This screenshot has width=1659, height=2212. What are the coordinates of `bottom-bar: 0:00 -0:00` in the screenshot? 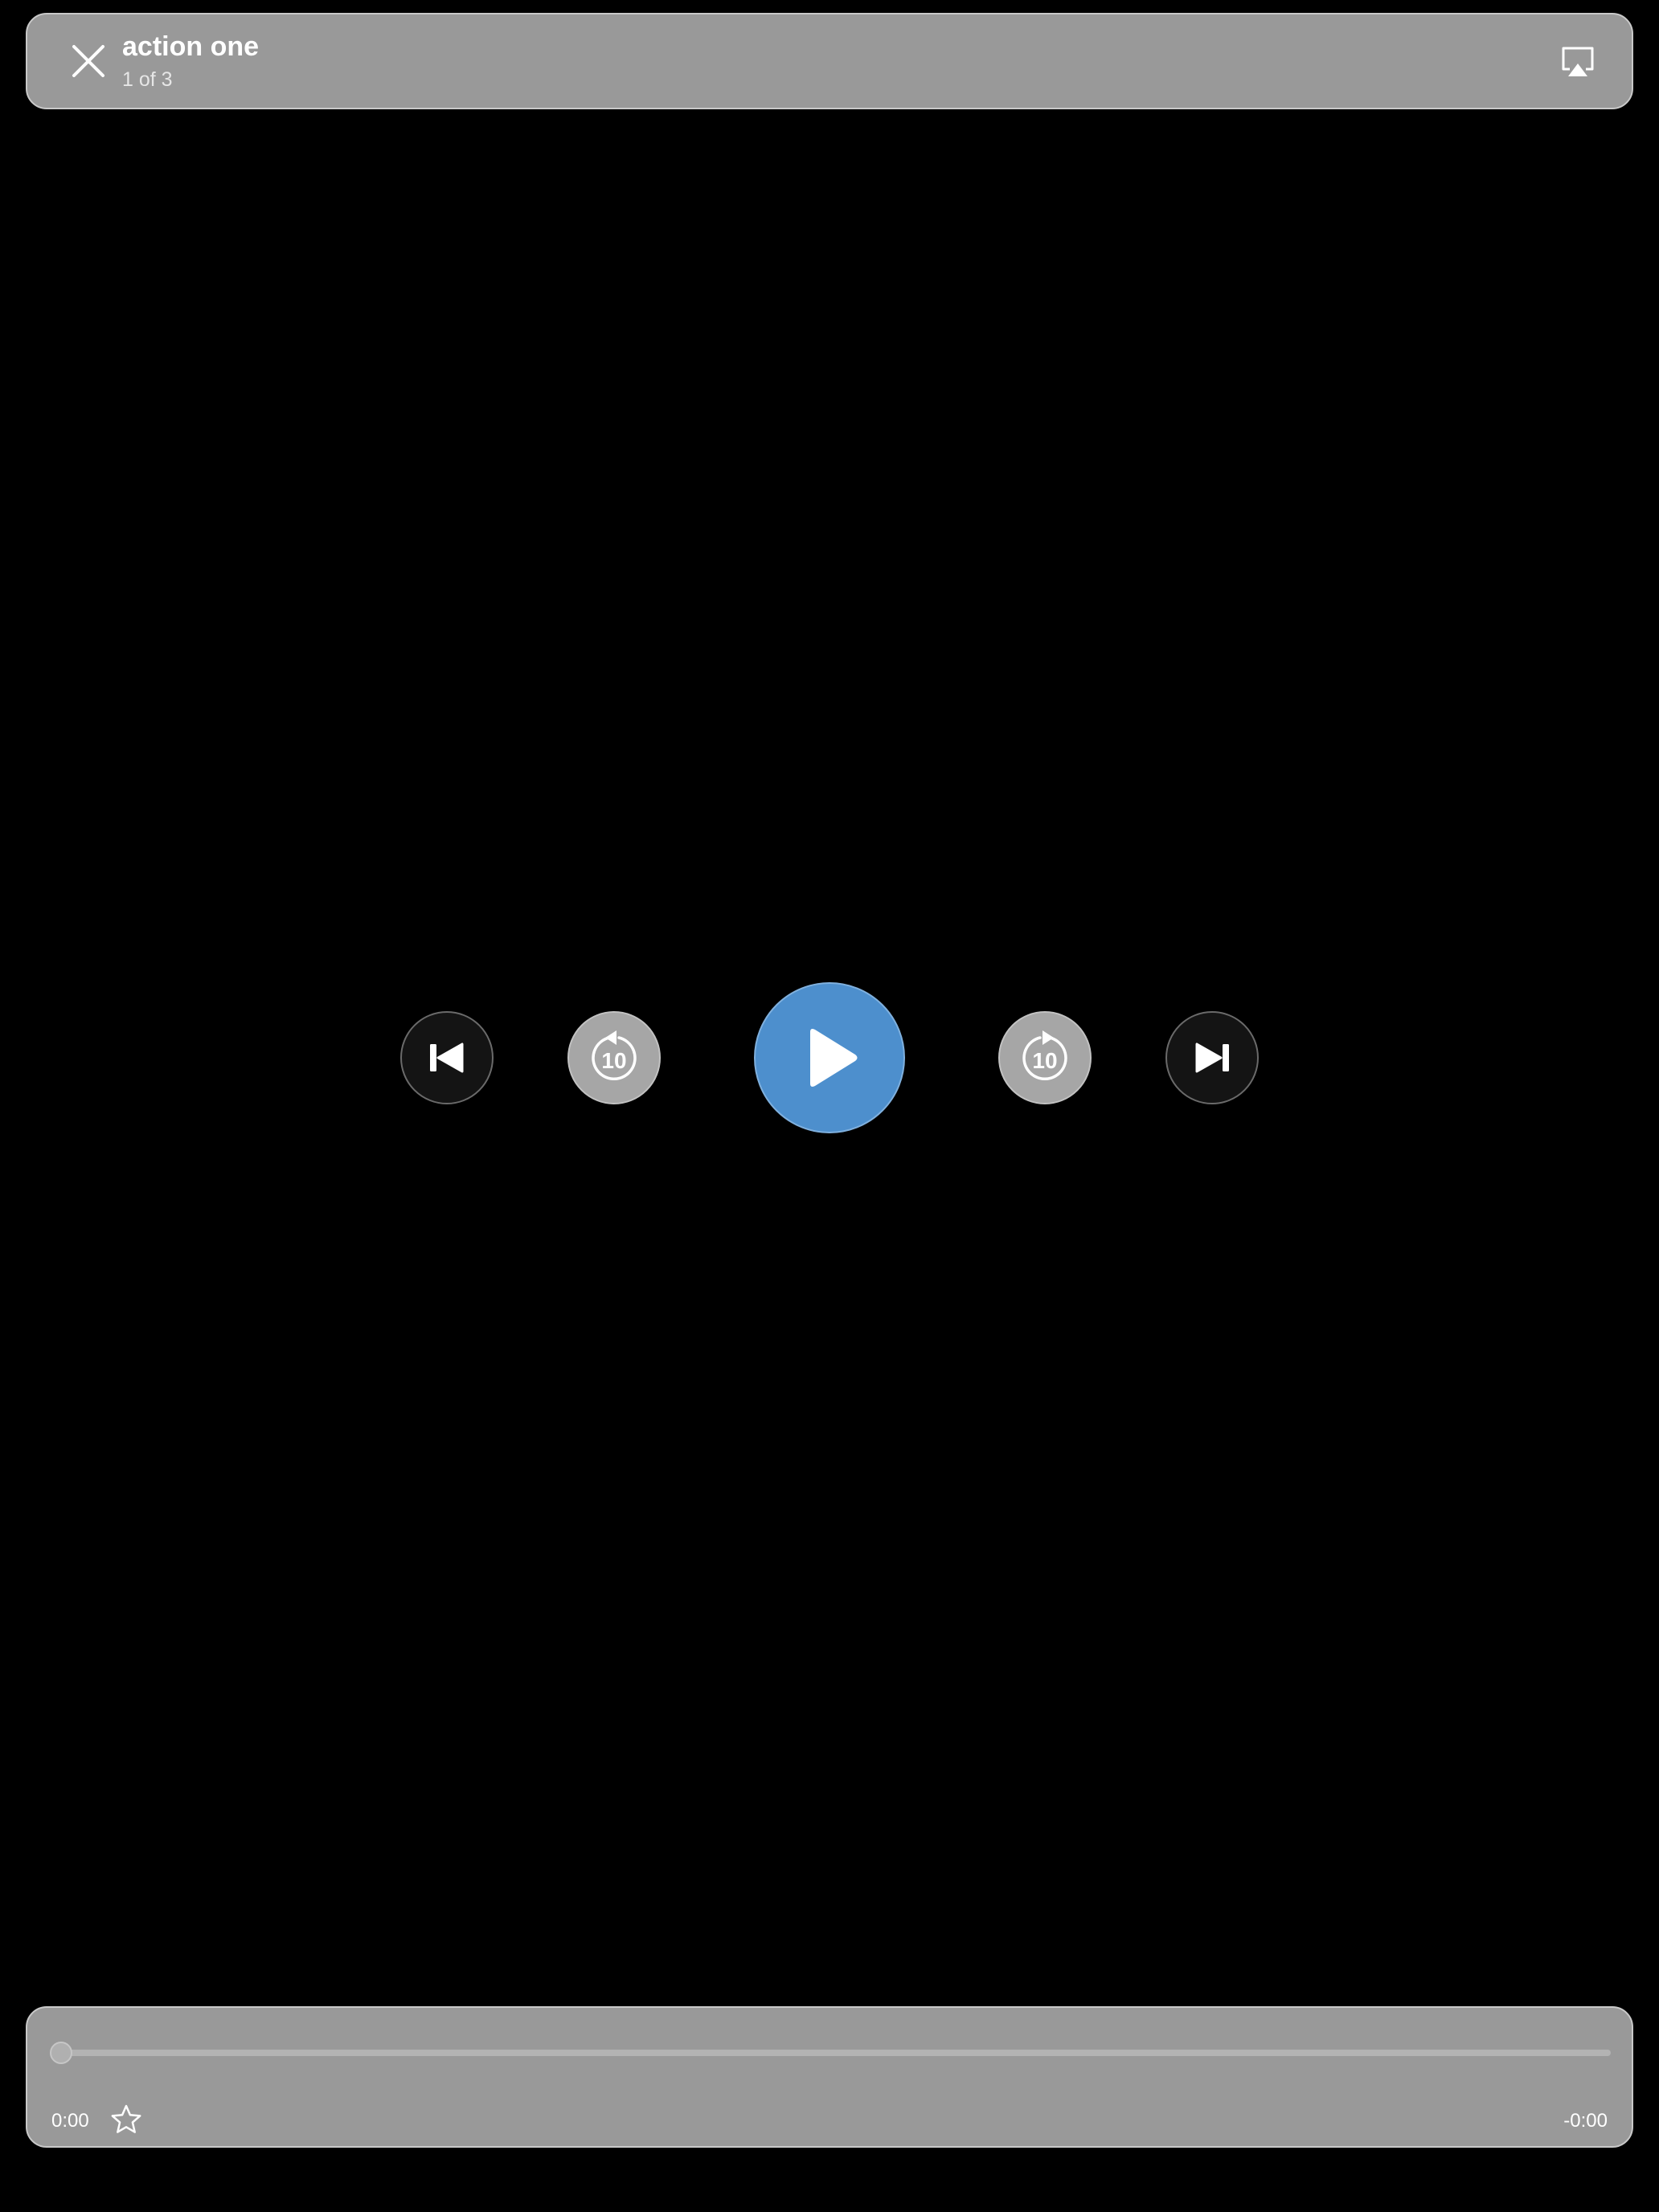 It's located at (829, 2077).